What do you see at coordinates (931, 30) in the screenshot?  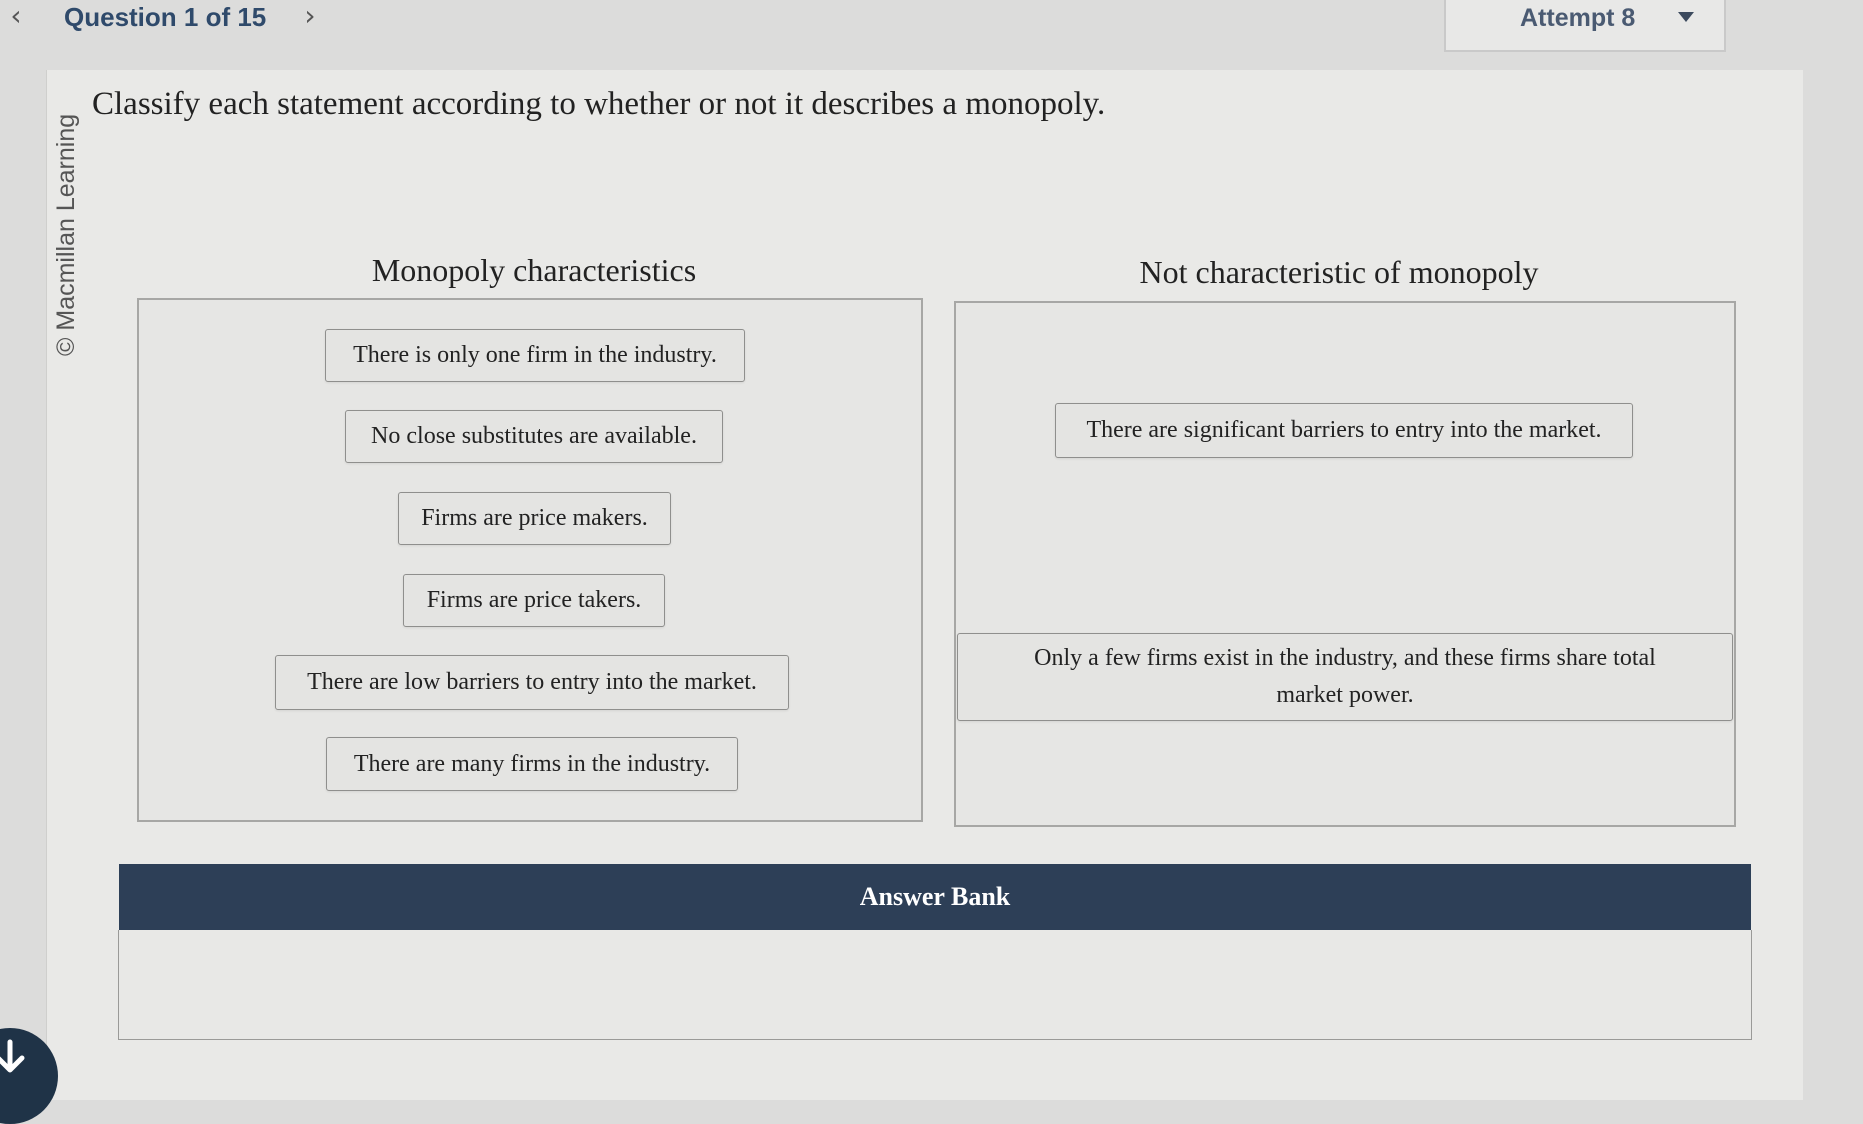 I see `question-nav-bar: ‹ Question 1 of 15 › Attempt 8` at bounding box center [931, 30].